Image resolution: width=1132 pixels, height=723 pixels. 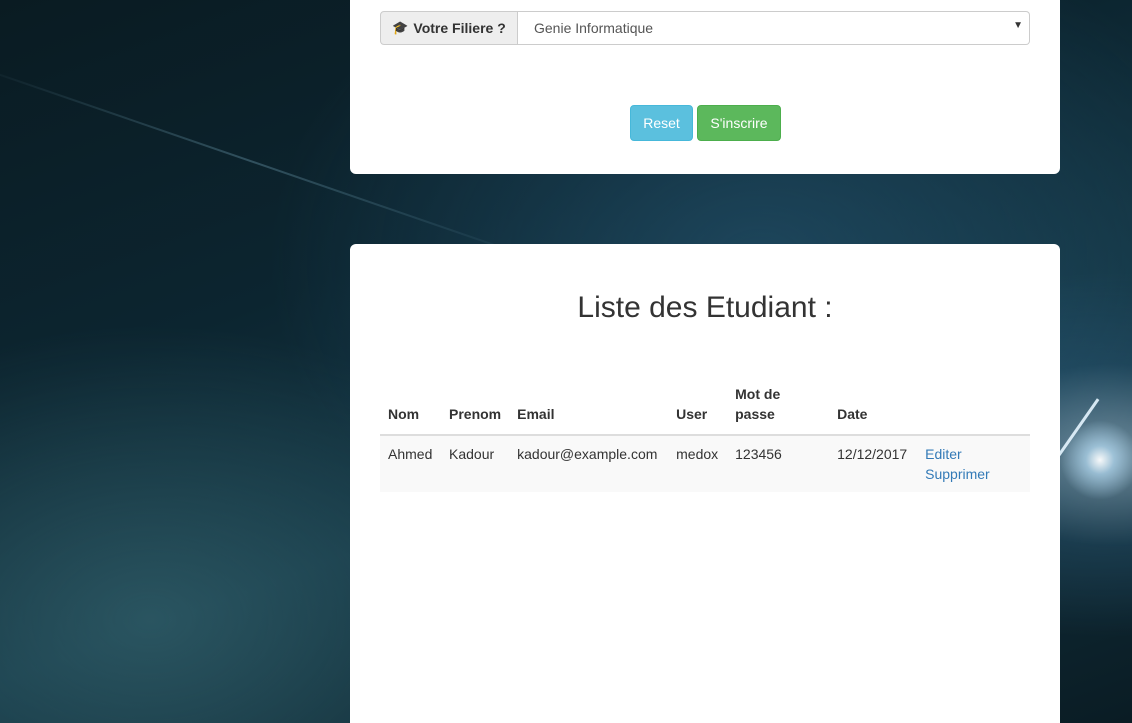 I want to click on cell-password: 123456, so click(x=778, y=463).